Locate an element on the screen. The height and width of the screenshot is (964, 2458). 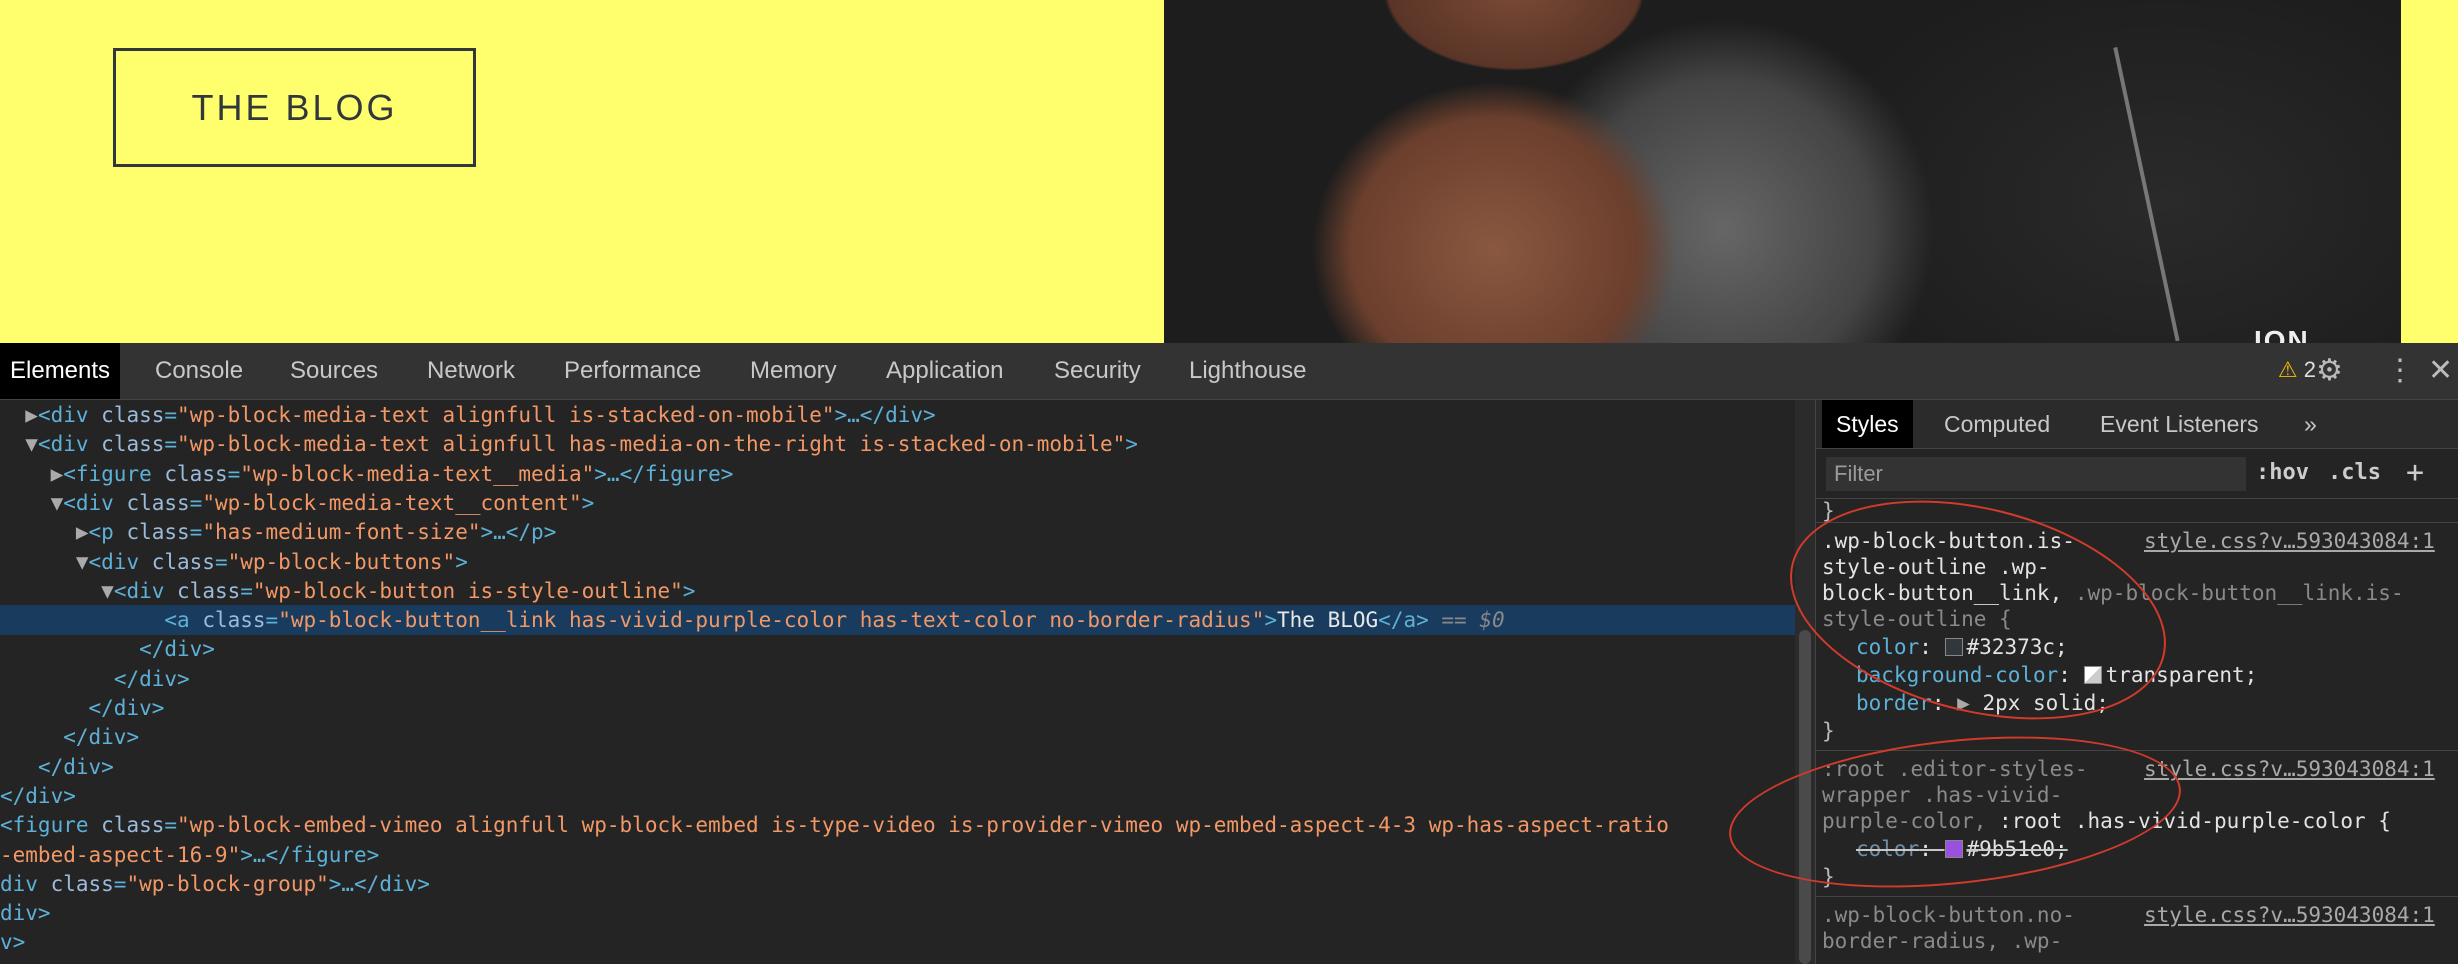
styles-filter-input is located at coordinates (2036, 474).